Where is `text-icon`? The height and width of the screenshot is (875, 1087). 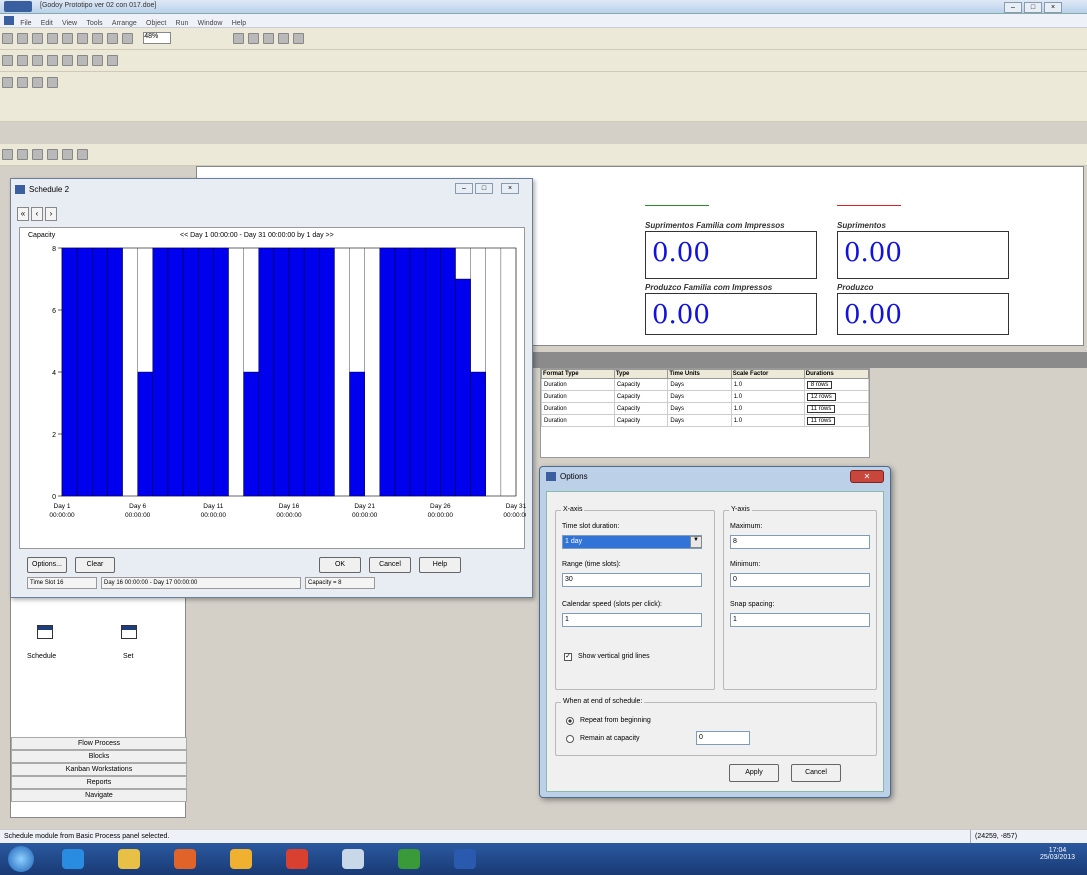 text-icon is located at coordinates (67, 60).